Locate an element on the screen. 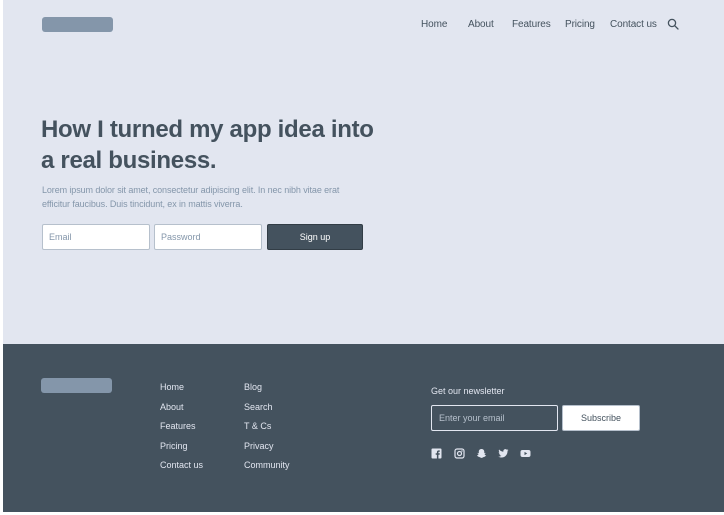 Image resolution: width=724 pixels, height=515 pixels. youtube-icon is located at coordinates (525, 451).